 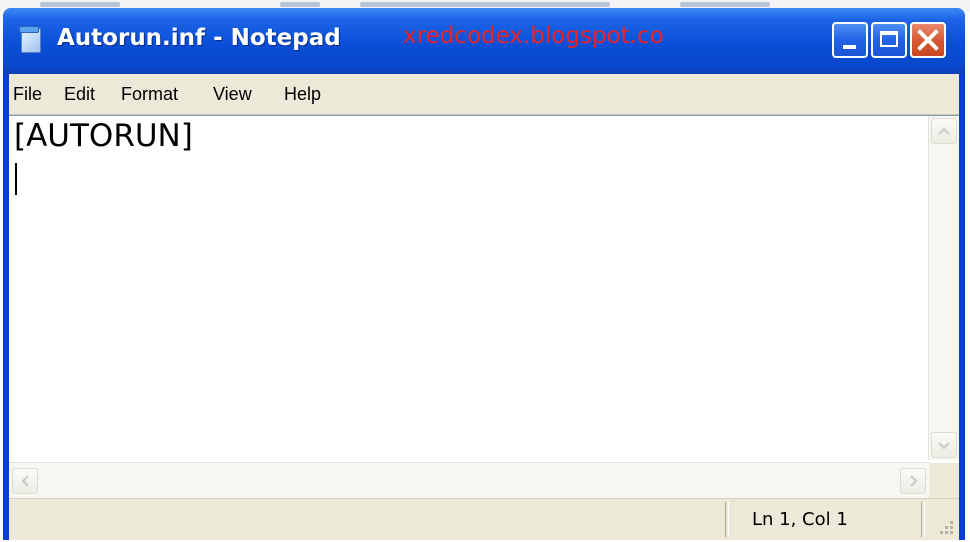 I want to click on resize-grip-icon, so click(x=945, y=526).